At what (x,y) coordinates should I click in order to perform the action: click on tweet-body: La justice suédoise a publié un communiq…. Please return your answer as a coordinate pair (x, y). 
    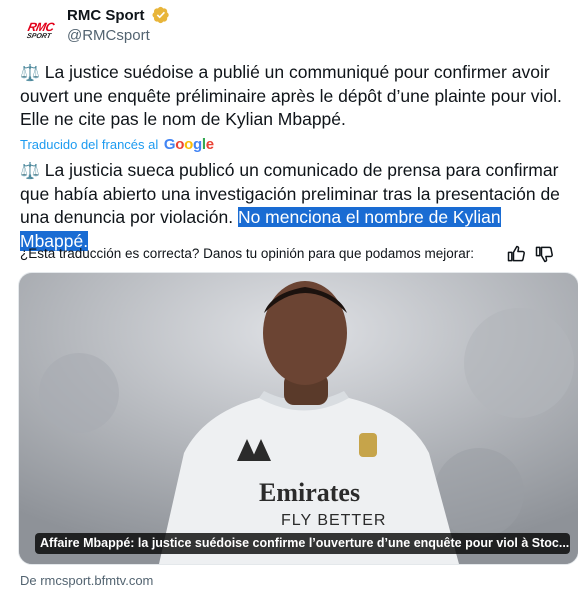
    Looking at the image, I should click on (291, 95).